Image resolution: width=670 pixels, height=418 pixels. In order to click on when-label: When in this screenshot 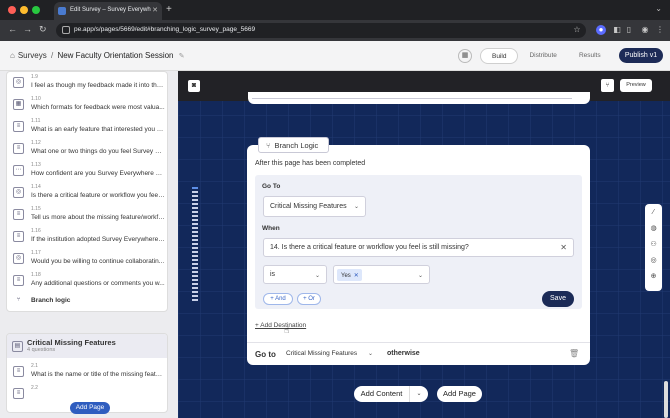, I will do `click(271, 228)`.